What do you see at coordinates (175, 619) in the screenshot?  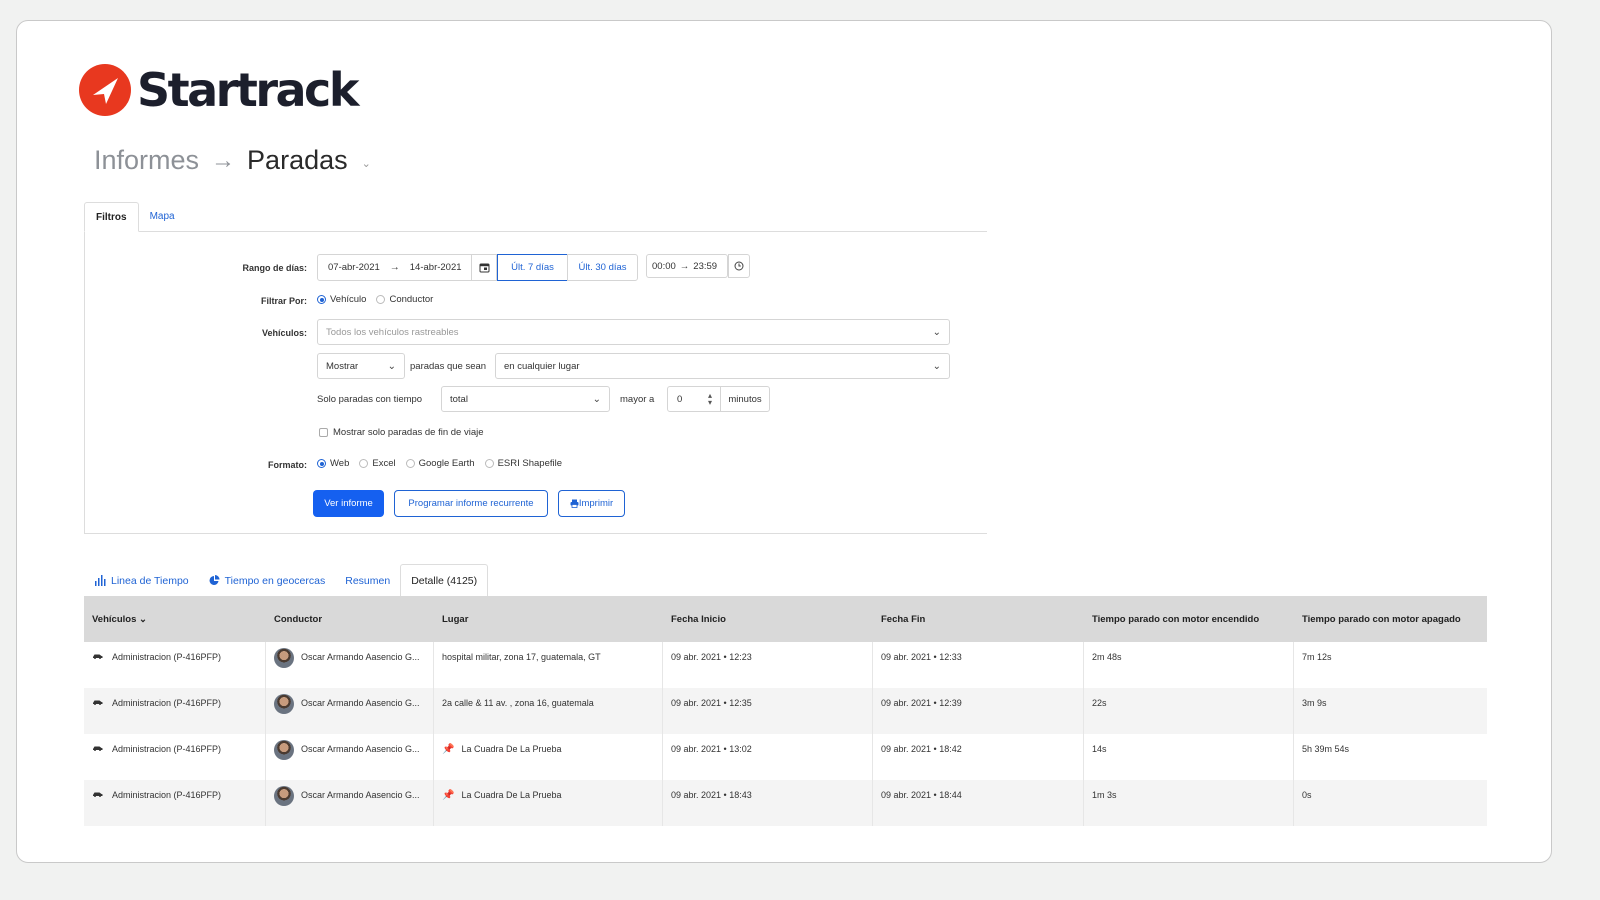 I see `col-vehiculos-header: Vehículos ⌄` at bounding box center [175, 619].